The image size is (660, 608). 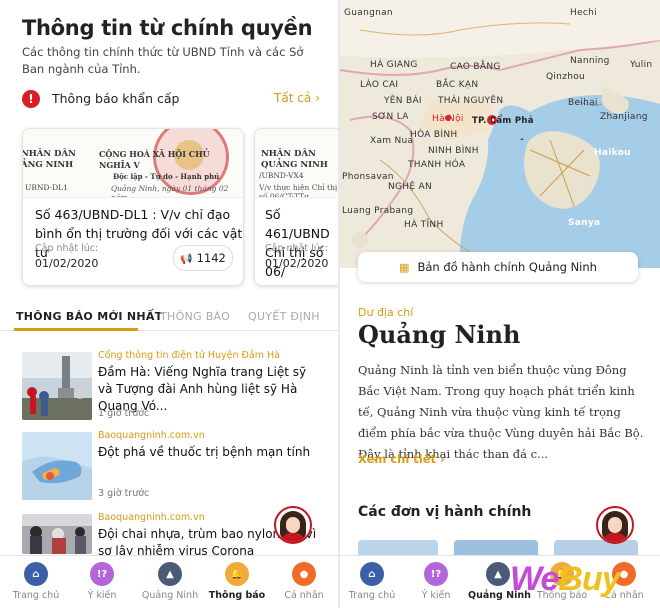 I want to click on document-date: Quảng Ninh, ngày 01 tháng 02 năm, so click(x=170, y=191).